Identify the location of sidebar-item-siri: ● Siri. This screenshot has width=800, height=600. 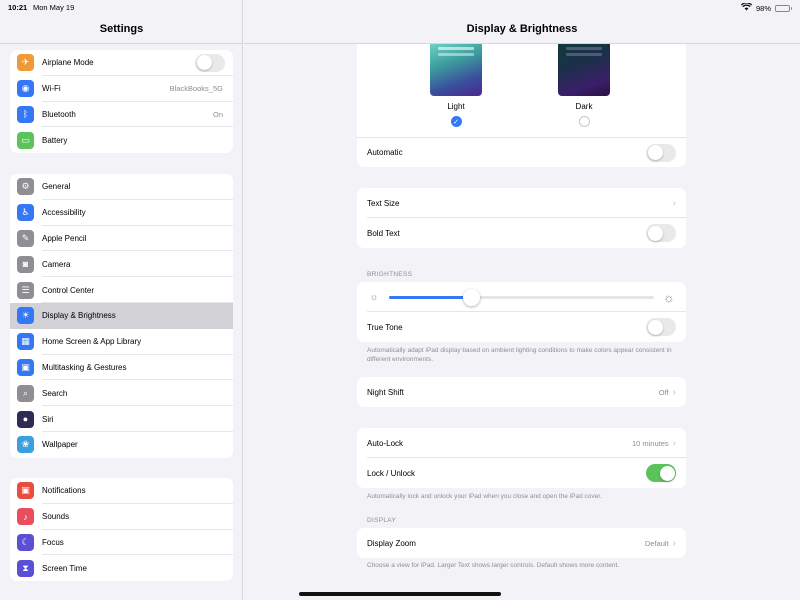
(121, 419).